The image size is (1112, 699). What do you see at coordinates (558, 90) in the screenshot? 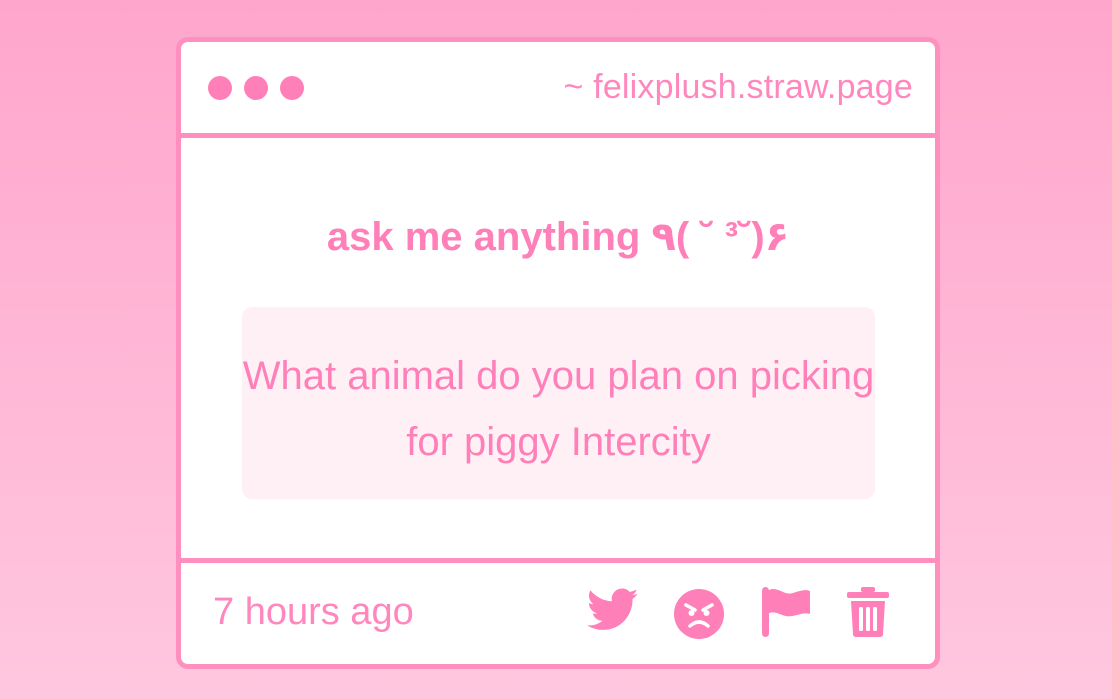
I see `window-titlebar: ~ felixplush.straw.page` at bounding box center [558, 90].